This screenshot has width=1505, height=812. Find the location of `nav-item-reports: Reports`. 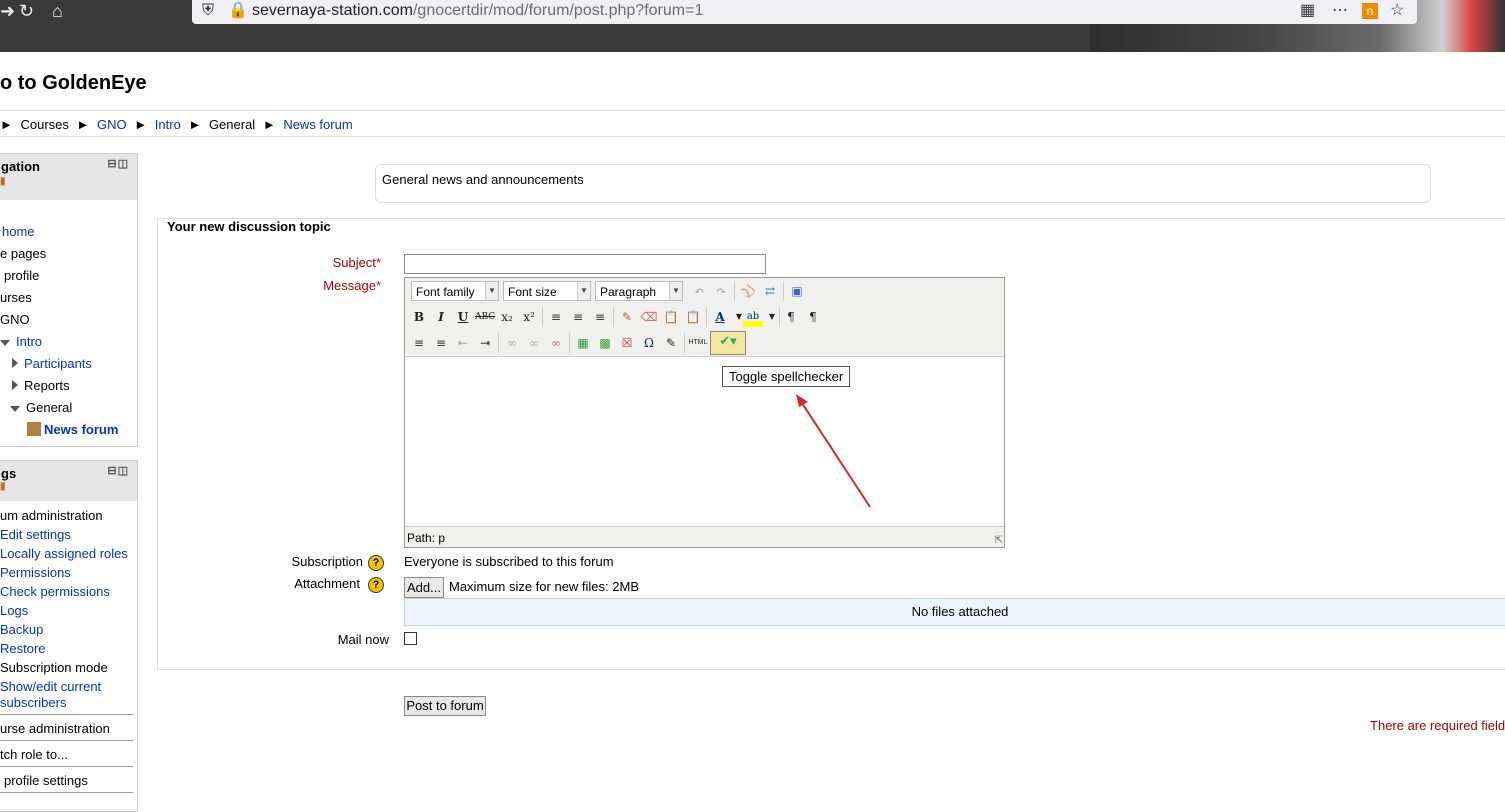

nav-item-reports: Reports is located at coordinates (41, 385).